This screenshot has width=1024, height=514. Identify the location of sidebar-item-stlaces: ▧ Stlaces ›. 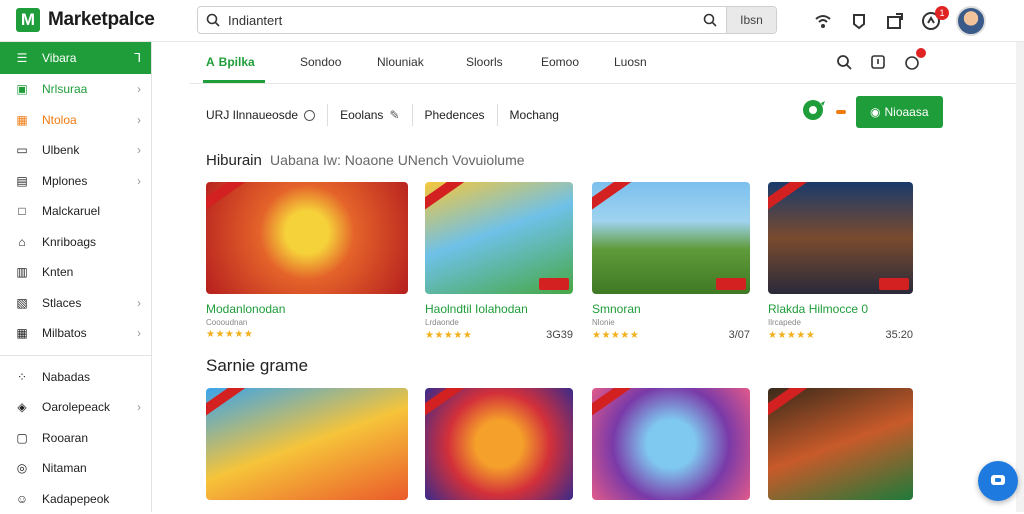
(75, 303).